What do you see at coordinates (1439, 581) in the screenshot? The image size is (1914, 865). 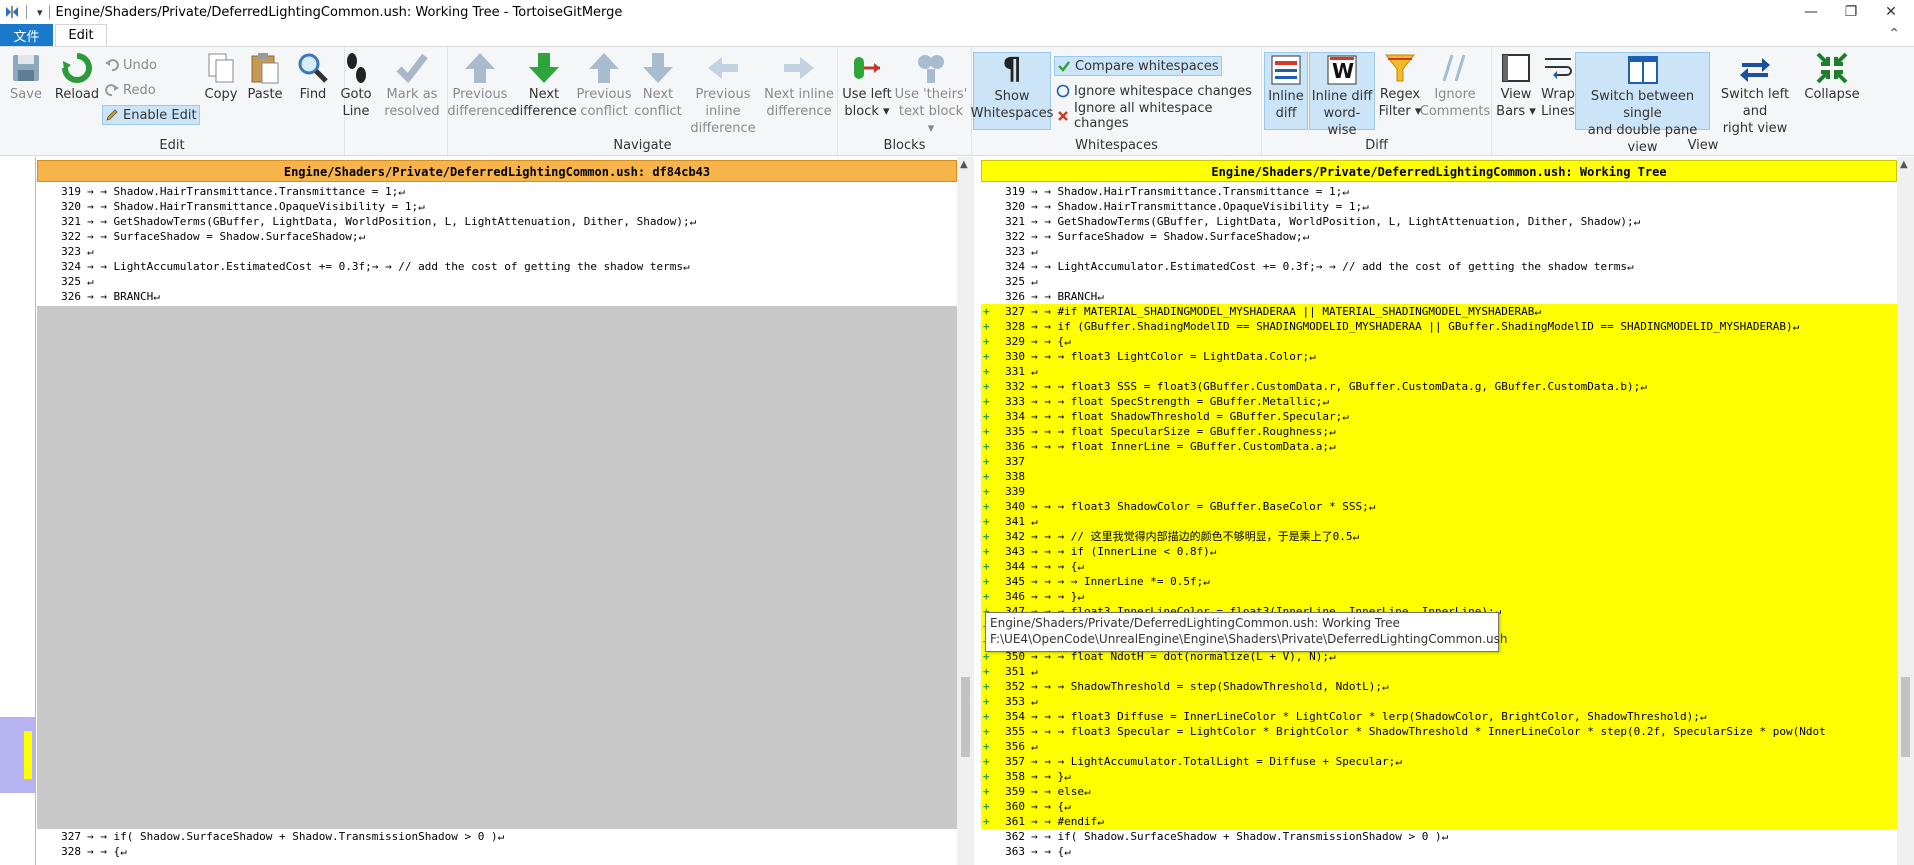 I see `code-line: +345 → → → → InnerLine *= 0.5f;↵` at bounding box center [1439, 581].